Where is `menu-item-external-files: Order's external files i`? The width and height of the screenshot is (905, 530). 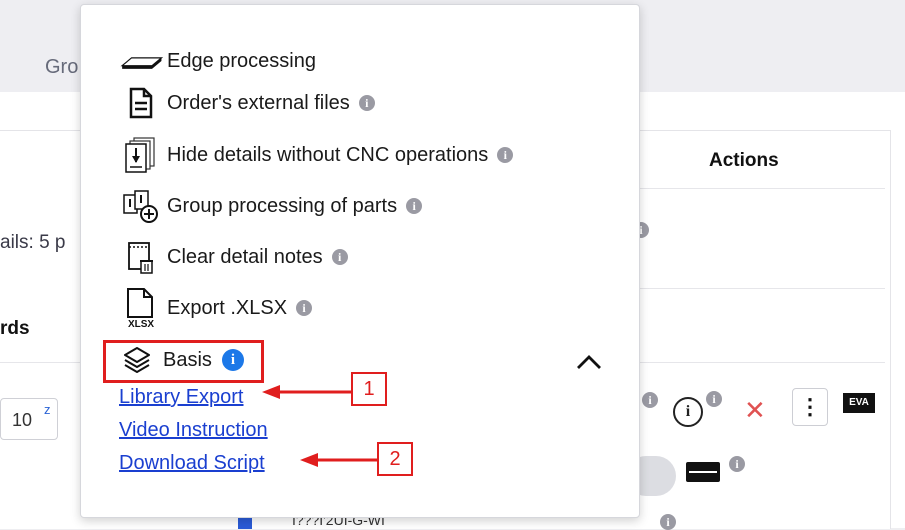 menu-item-external-files: Order's external files i is located at coordinates (247, 103).